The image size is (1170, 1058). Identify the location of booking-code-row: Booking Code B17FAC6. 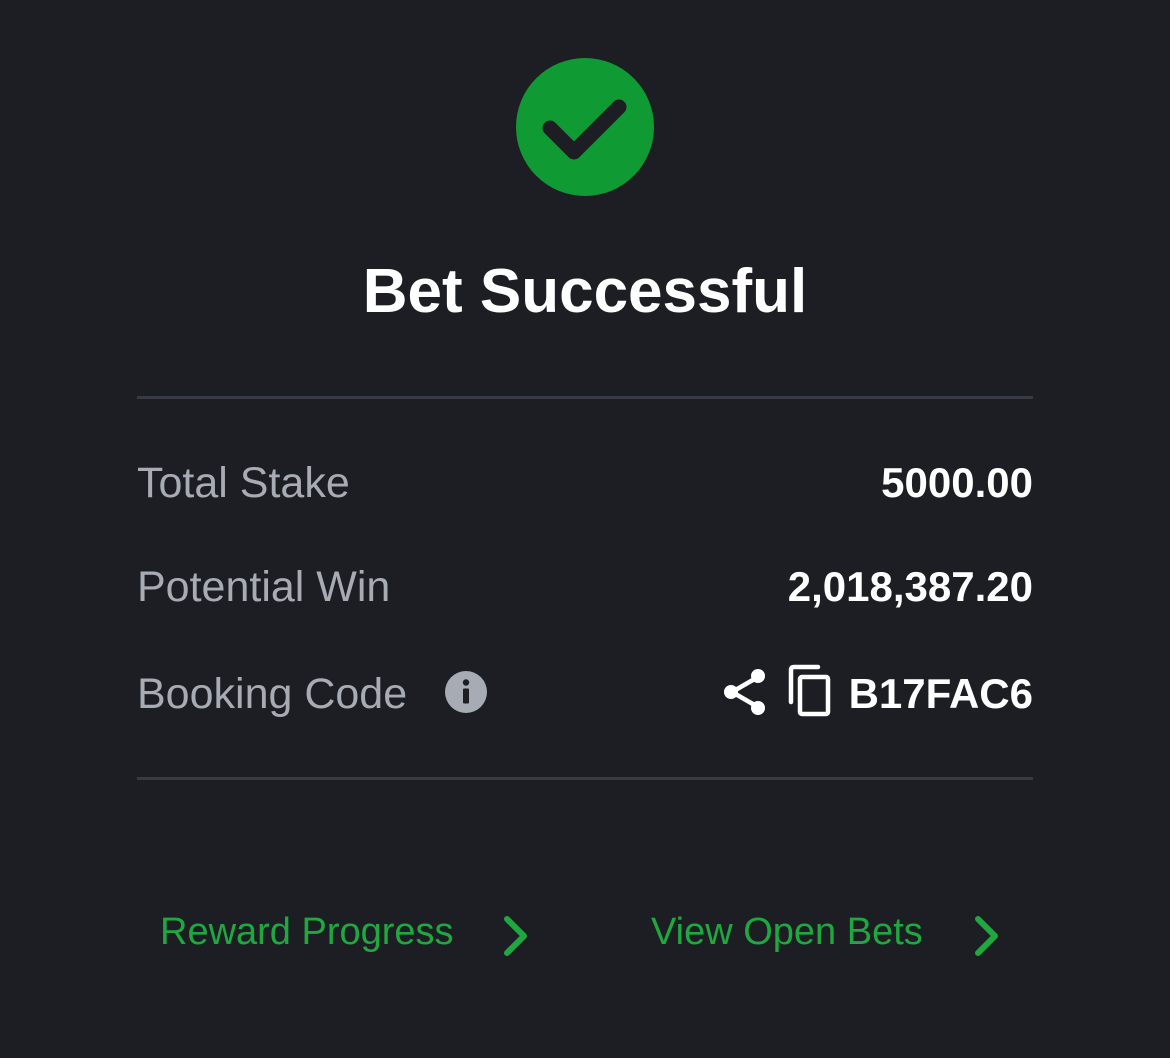
(585, 694).